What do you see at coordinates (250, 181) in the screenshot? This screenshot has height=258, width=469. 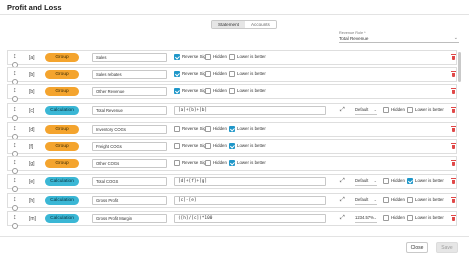 I see `row-formula-input: [d]+[f]+[g]` at bounding box center [250, 181].